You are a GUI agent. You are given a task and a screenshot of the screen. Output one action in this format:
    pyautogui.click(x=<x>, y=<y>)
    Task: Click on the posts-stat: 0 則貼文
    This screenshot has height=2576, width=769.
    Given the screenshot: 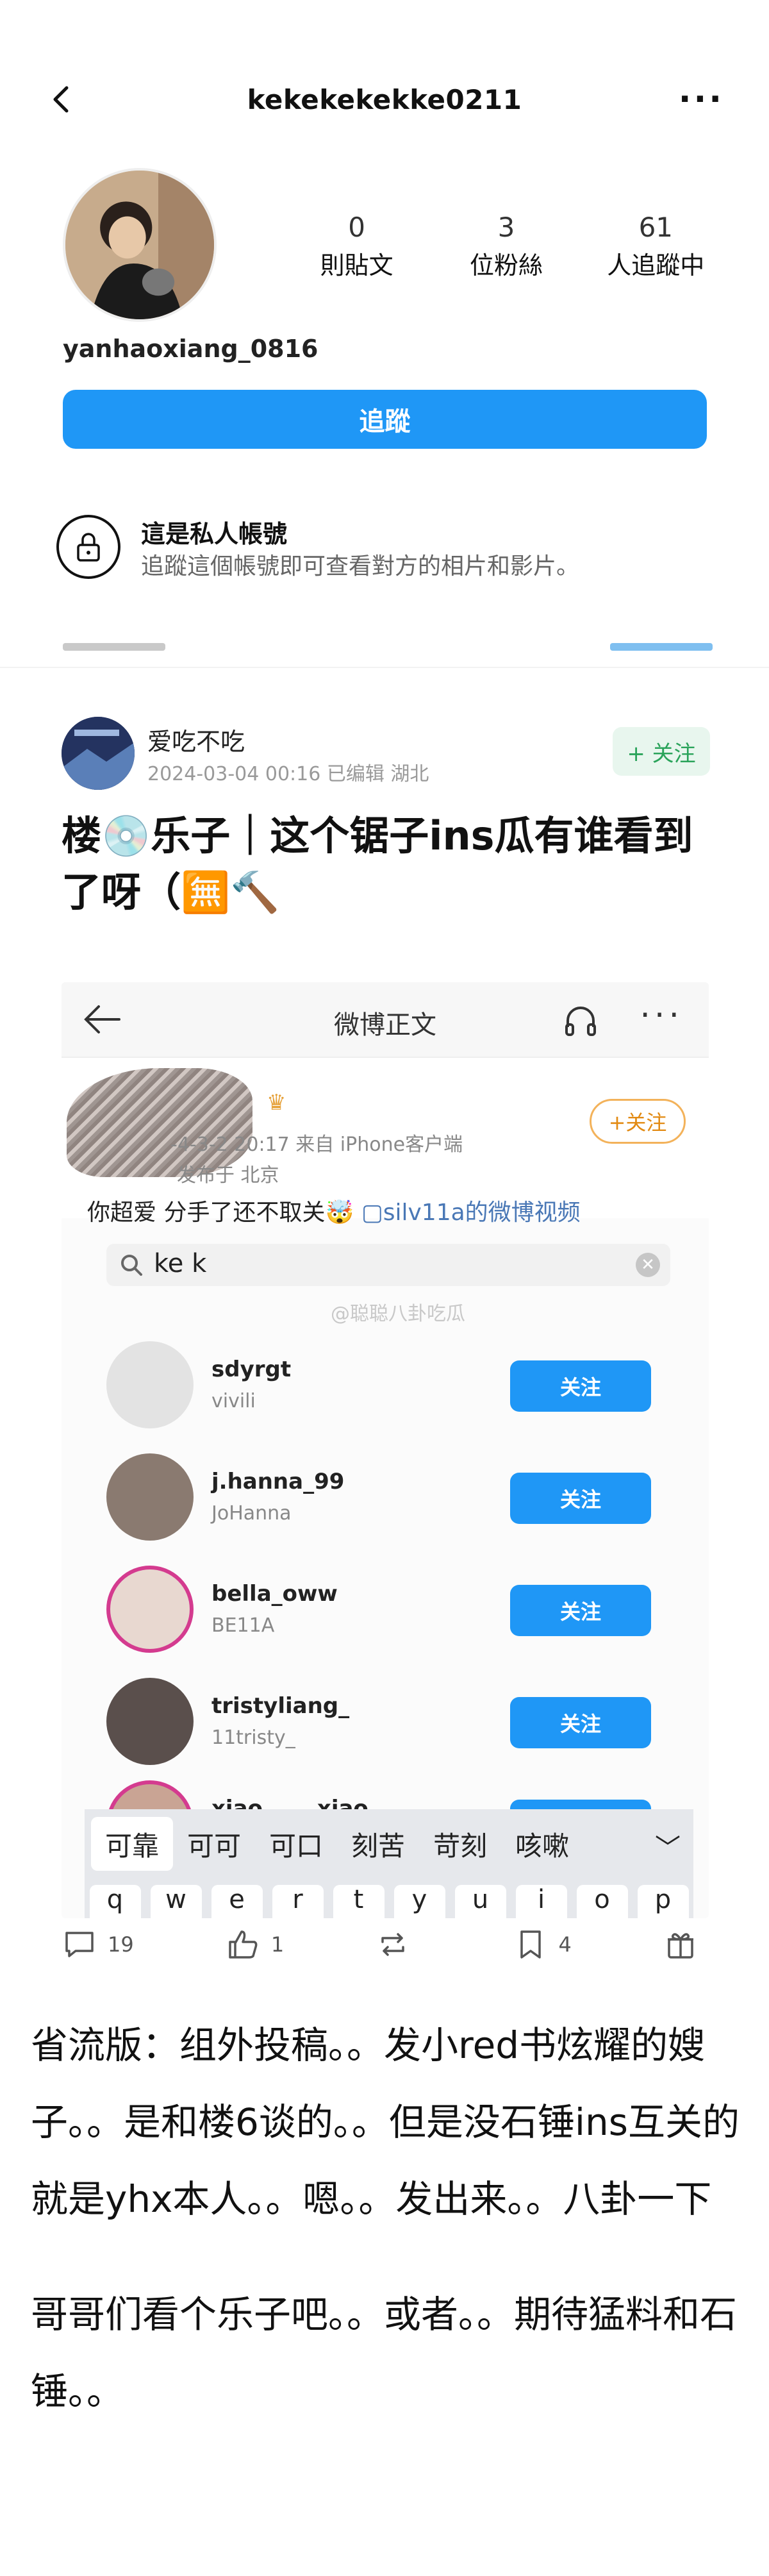 What is the action you would take?
    pyautogui.click(x=357, y=246)
    